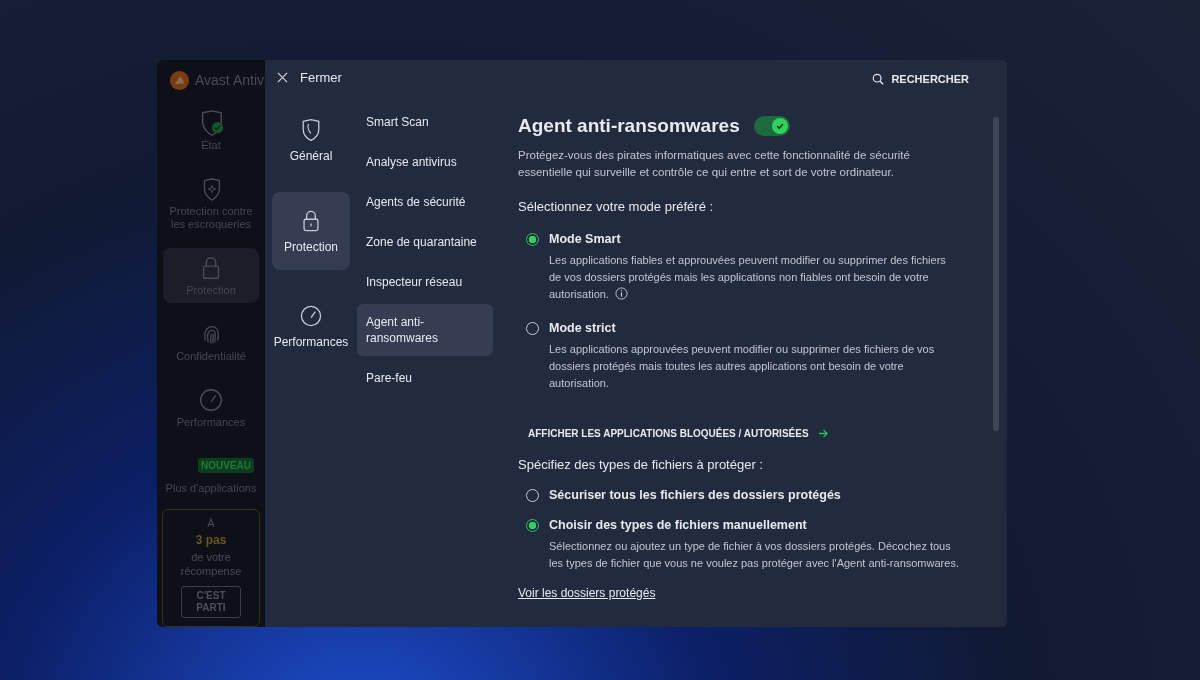  I want to click on logo-icon, so click(179, 80).